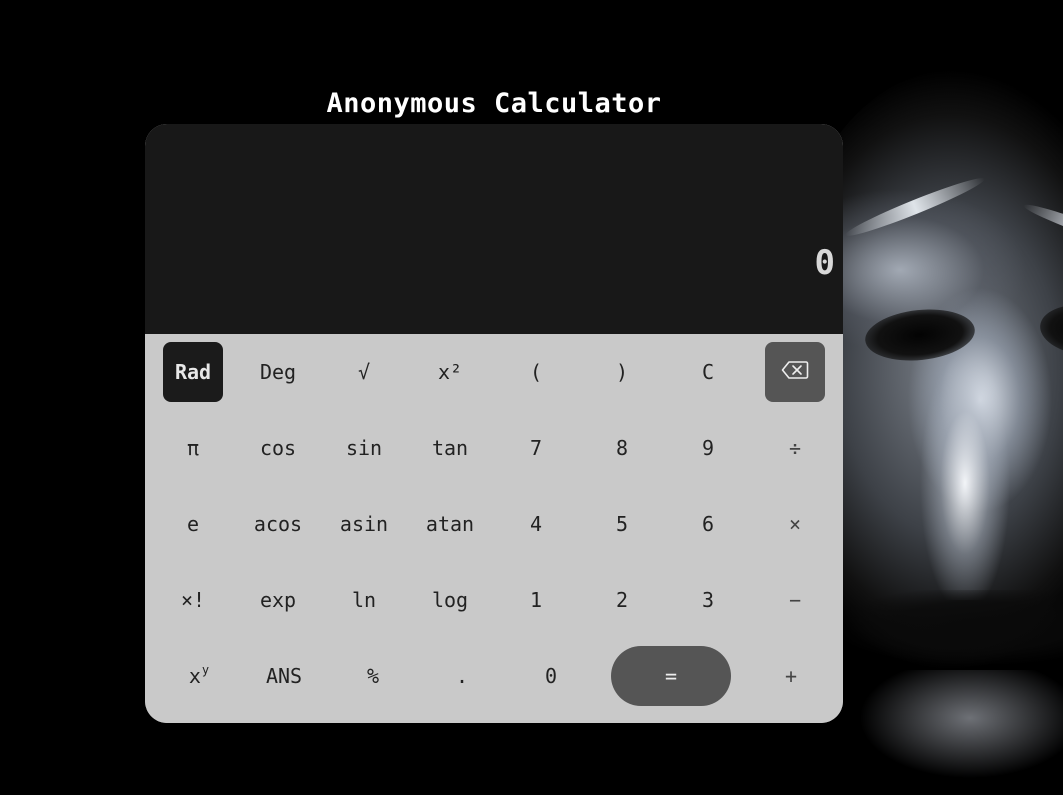  Describe the element at coordinates (708, 448) in the screenshot. I see `digit-9-button: 9` at that location.